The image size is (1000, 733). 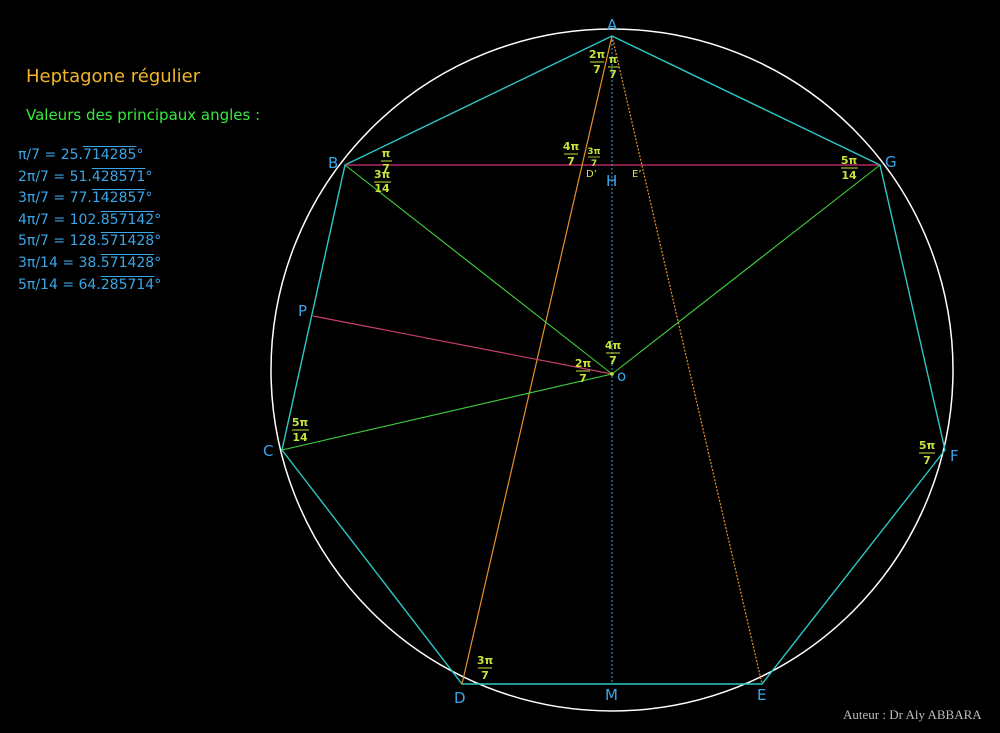 I want to click on angle-mark-a-pi7: π 7, so click(x=613, y=67).